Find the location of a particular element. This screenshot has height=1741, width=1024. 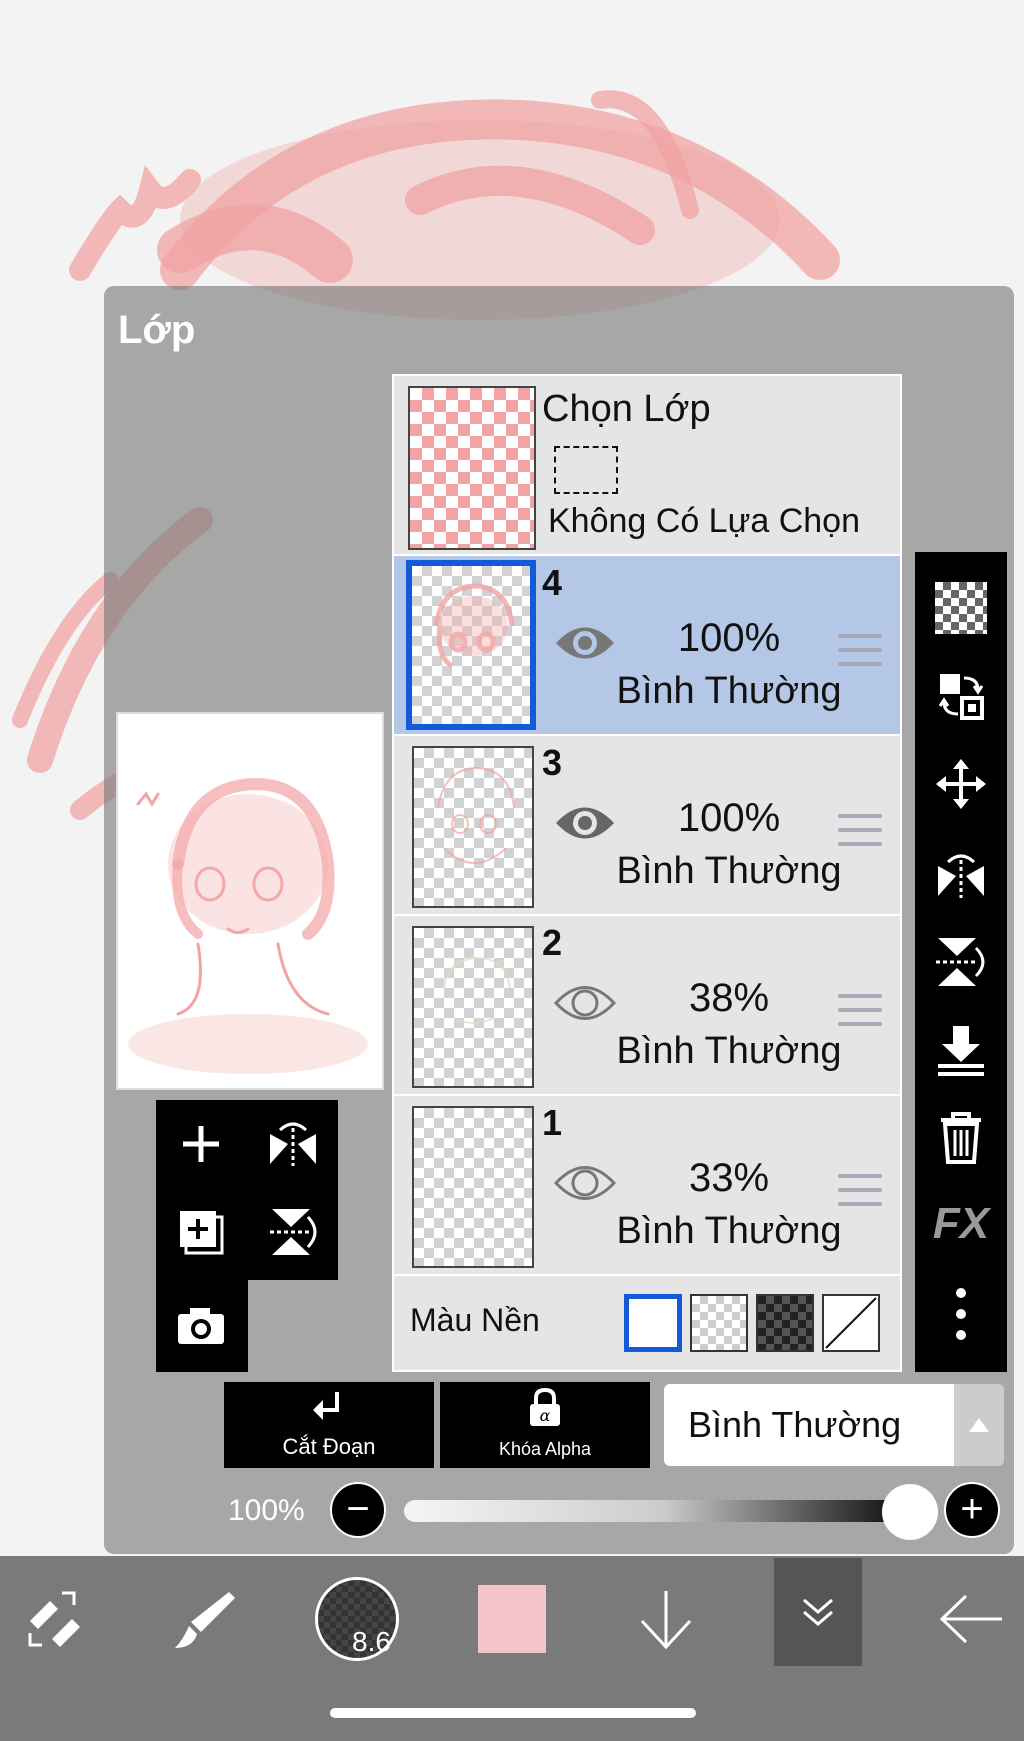

selection-thumbnail is located at coordinates (472, 468).